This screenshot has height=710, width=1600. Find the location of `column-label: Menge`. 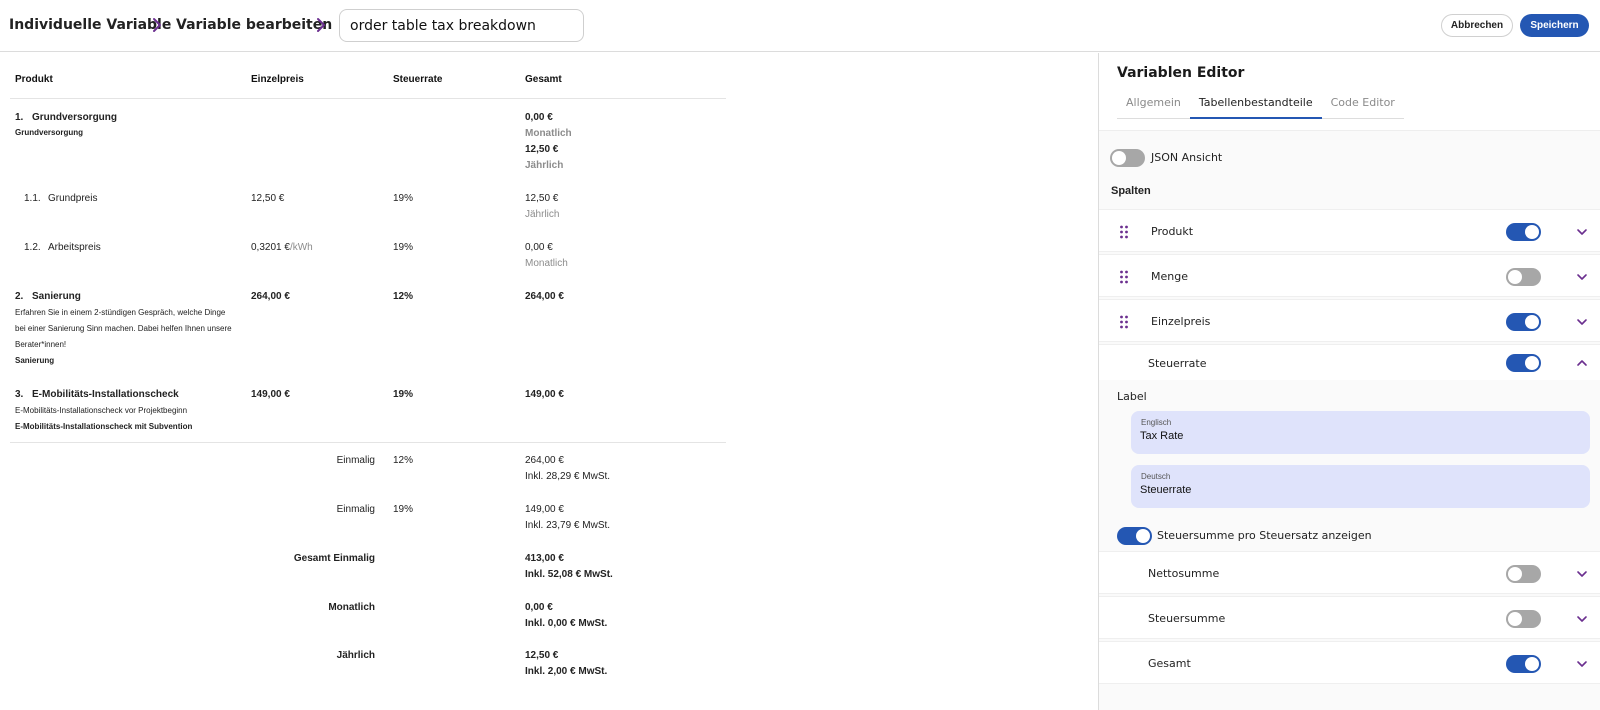

column-label: Menge is located at coordinates (1169, 276).